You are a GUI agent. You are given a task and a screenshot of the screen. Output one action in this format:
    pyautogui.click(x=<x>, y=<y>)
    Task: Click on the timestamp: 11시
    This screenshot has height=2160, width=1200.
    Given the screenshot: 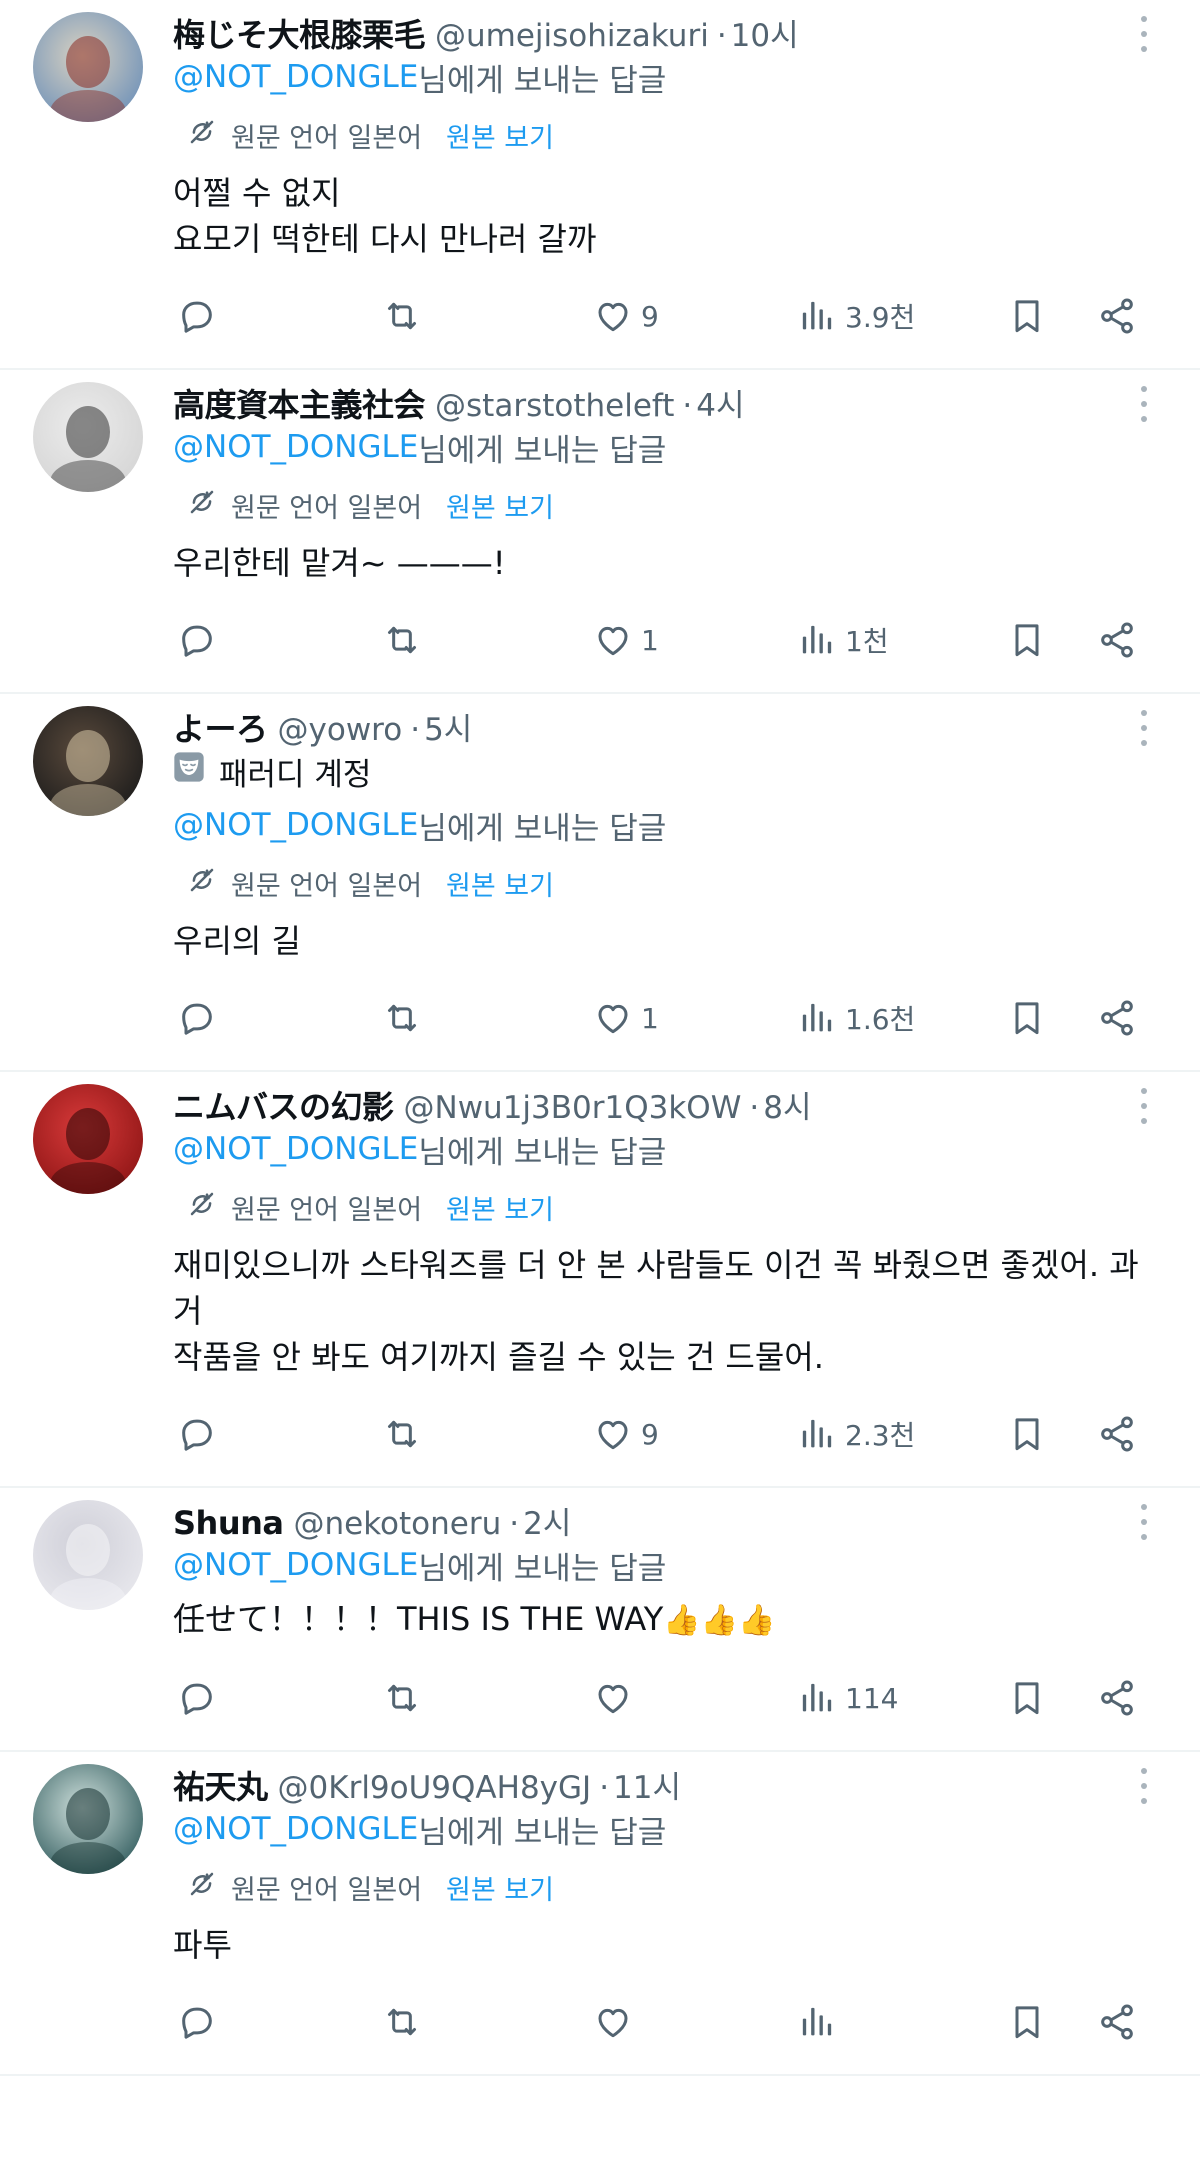 What is the action you would take?
    pyautogui.click(x=647, y=1784)
    